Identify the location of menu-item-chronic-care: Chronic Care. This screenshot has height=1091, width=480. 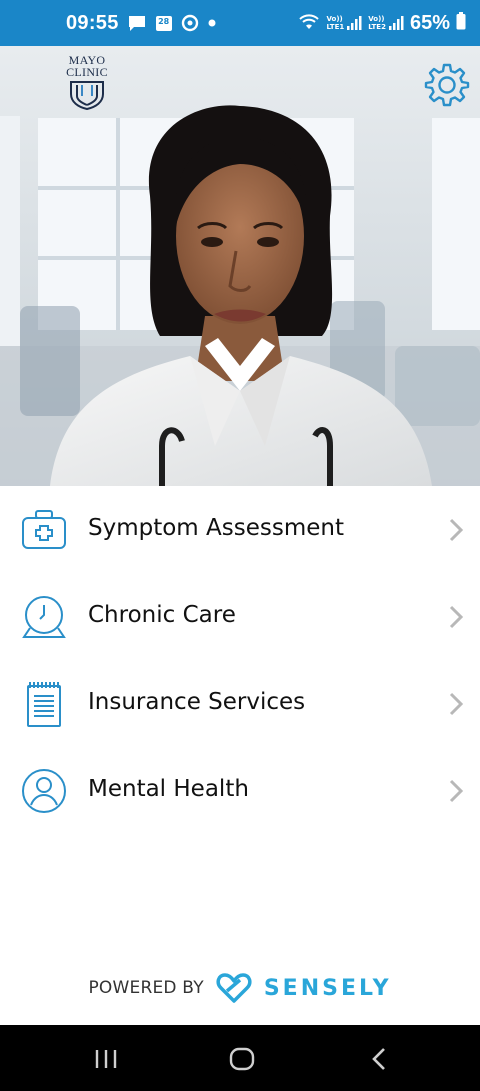
(240, 616).